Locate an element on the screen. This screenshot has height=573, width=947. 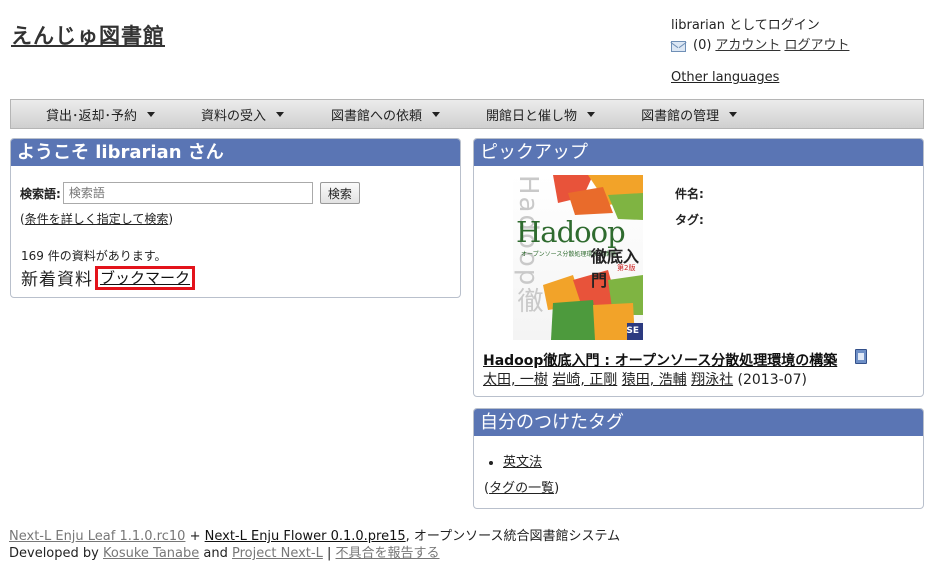
search-form: 検索語: 検索 is located at coordinates (190, 193).